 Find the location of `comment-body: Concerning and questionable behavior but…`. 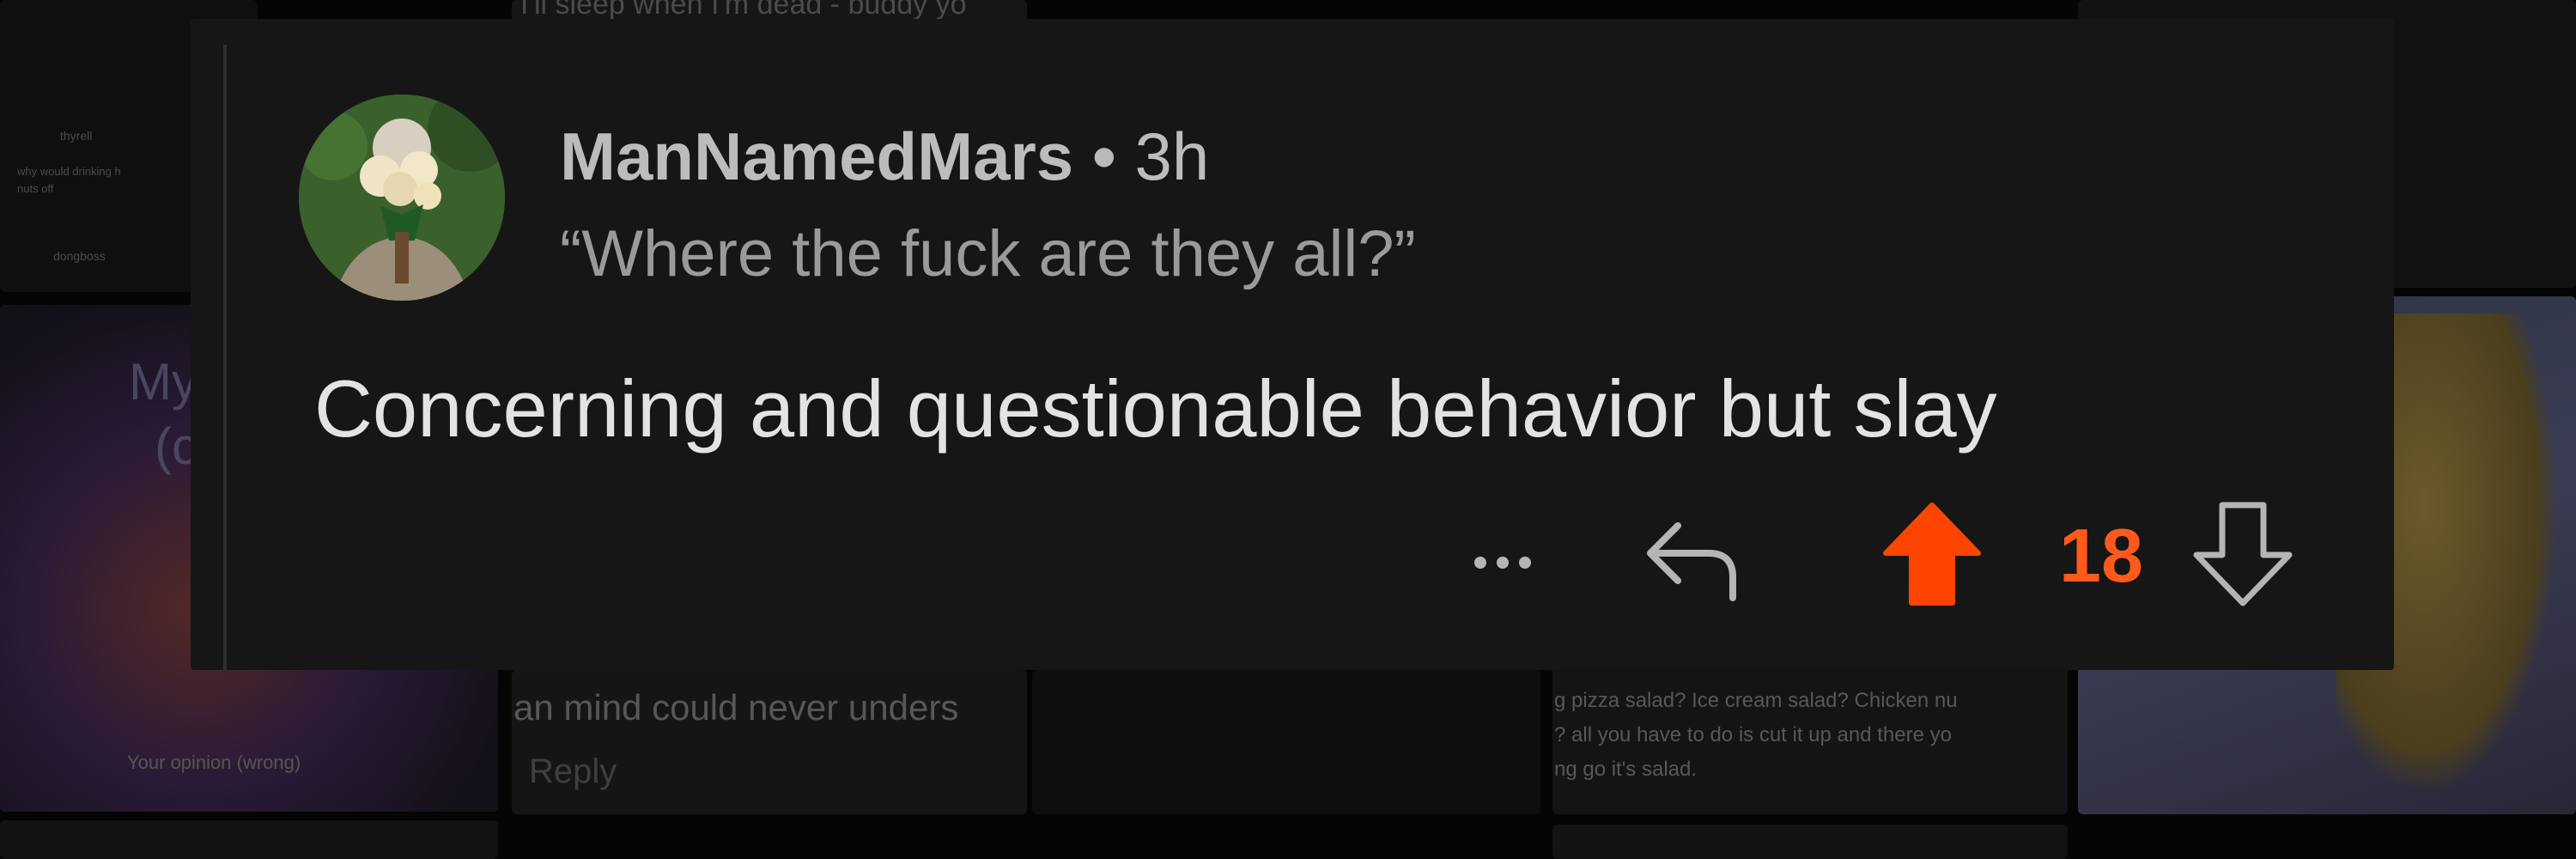

comment-body: Concerning and questionable behavior but… is located at coordinates (1155, 408).